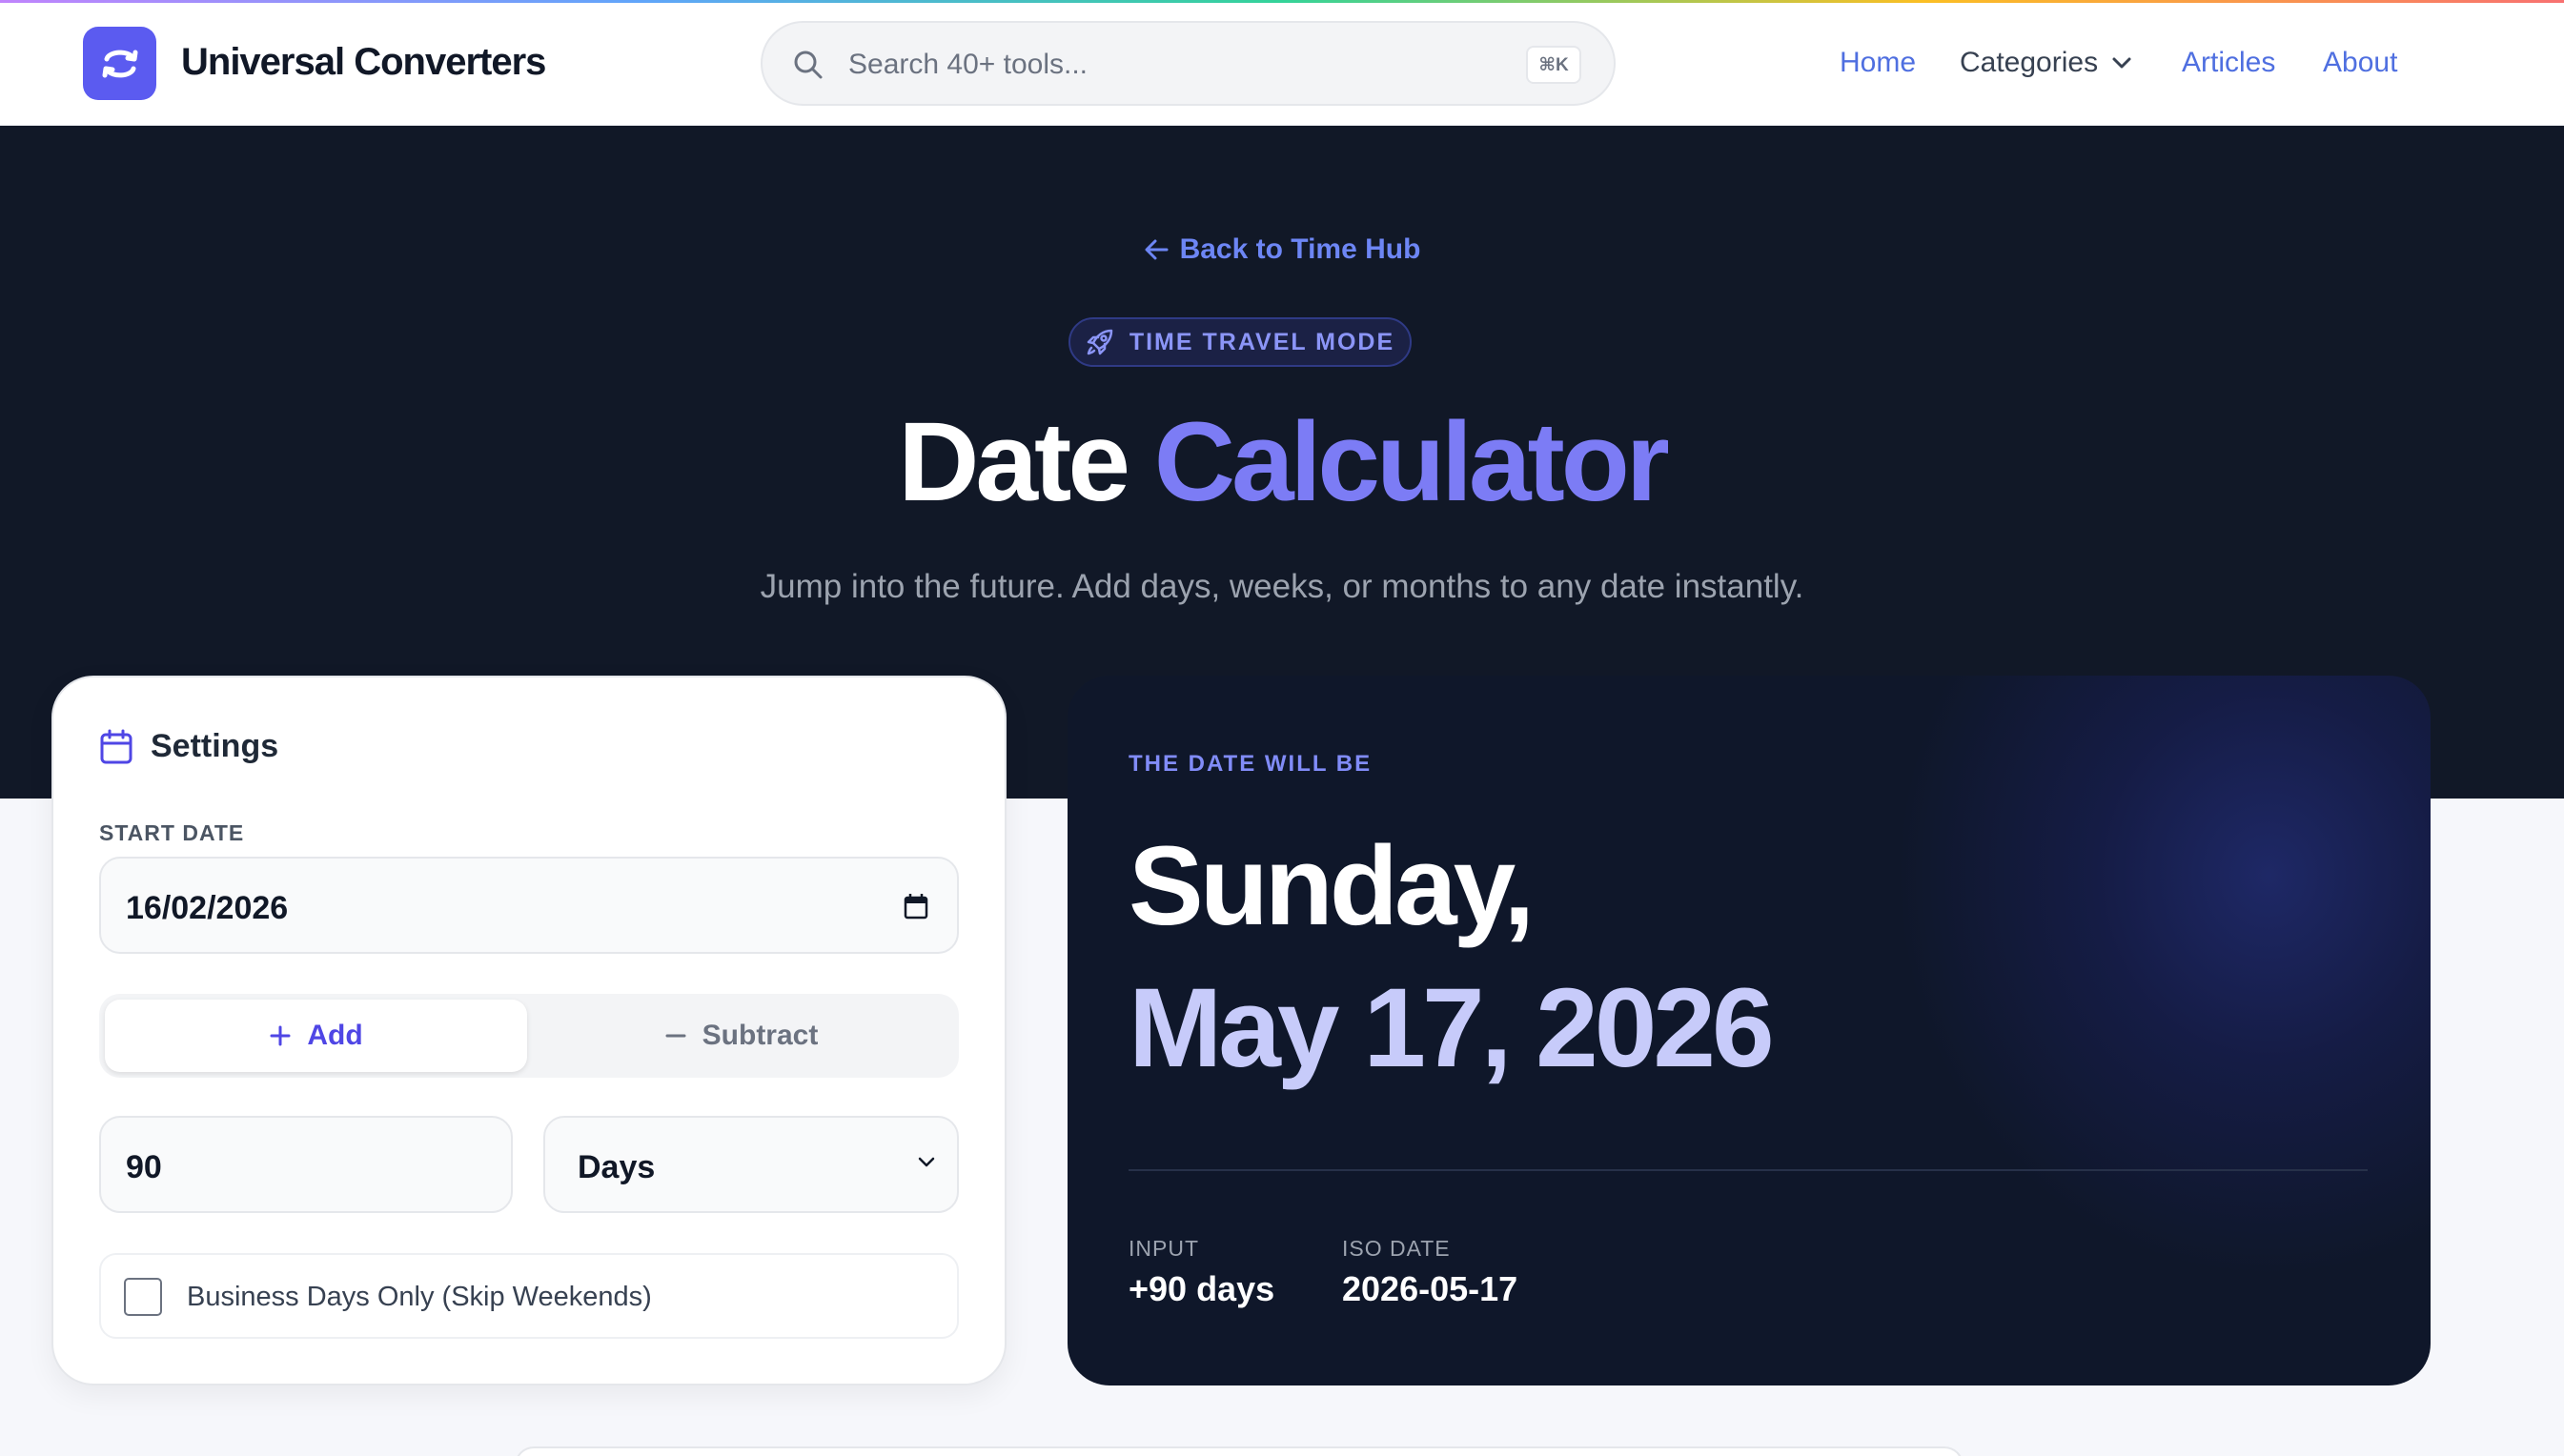  Describe the element at coordinates (1748, 1170) in the screenshot. I see `result-divider` at that location.